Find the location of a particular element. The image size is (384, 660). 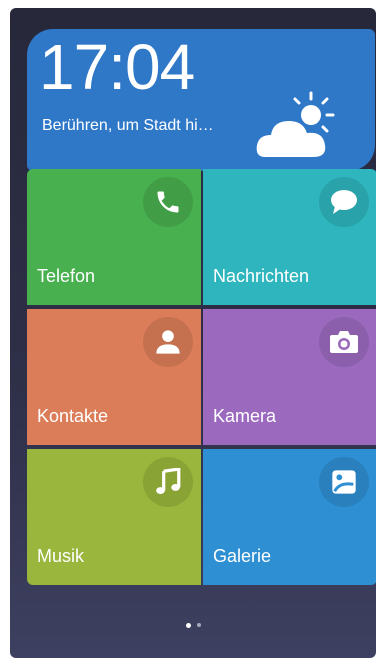

message-icon is located at coordinates (344, 202).